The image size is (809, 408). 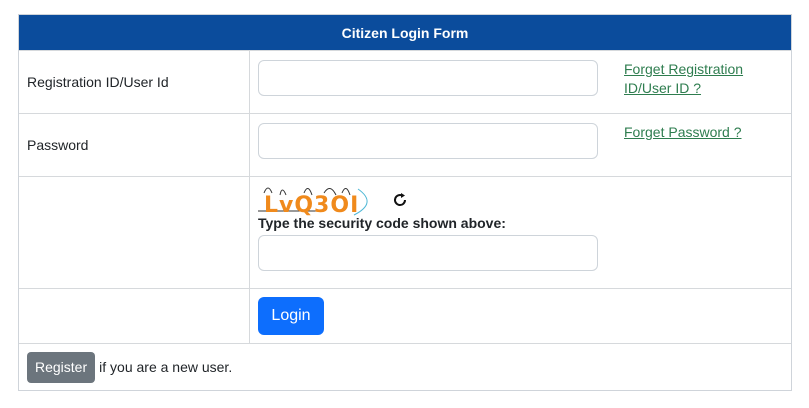 I want to click on captcha-image: LvQ3OI, so click(x=319, y=199).